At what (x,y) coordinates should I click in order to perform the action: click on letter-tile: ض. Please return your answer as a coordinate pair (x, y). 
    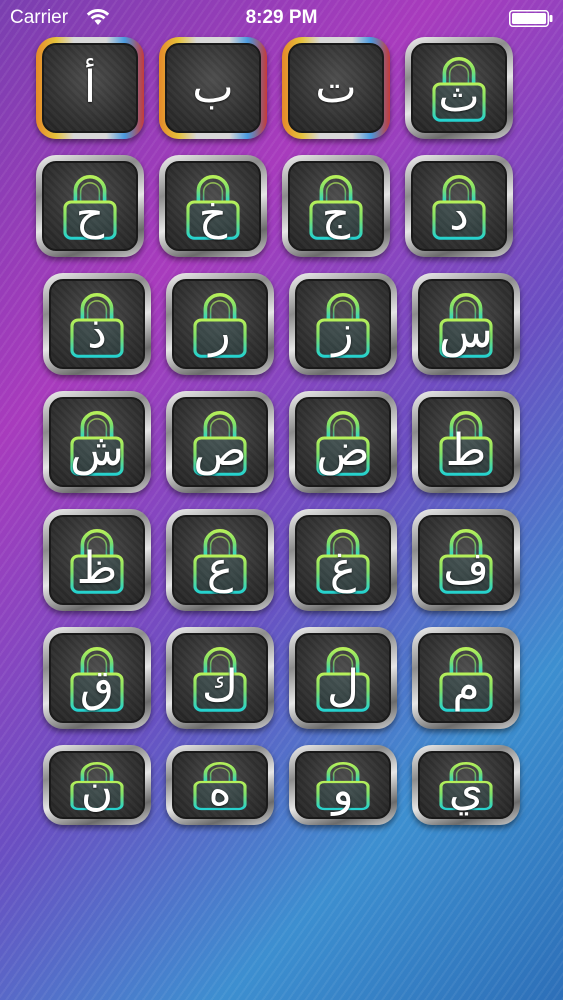
    Looking at the image, I should click on (343, 442).